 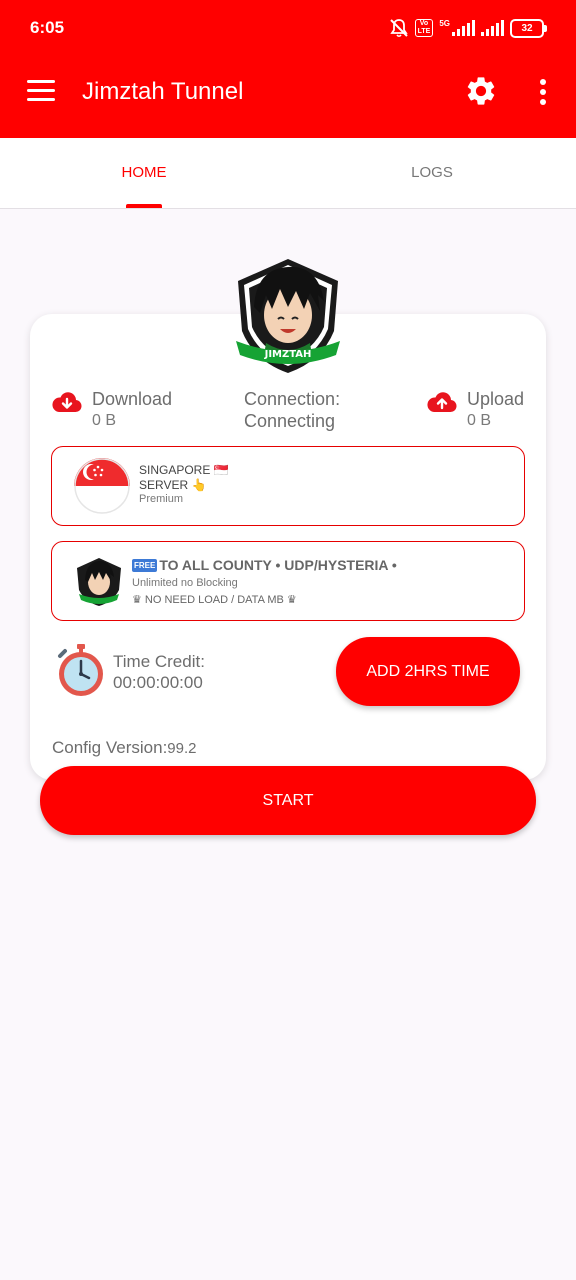 What do you see at coordinates (292, 399) in the screenshot?
I see `connection-label: Connection:` at bounding box center [292, 399].